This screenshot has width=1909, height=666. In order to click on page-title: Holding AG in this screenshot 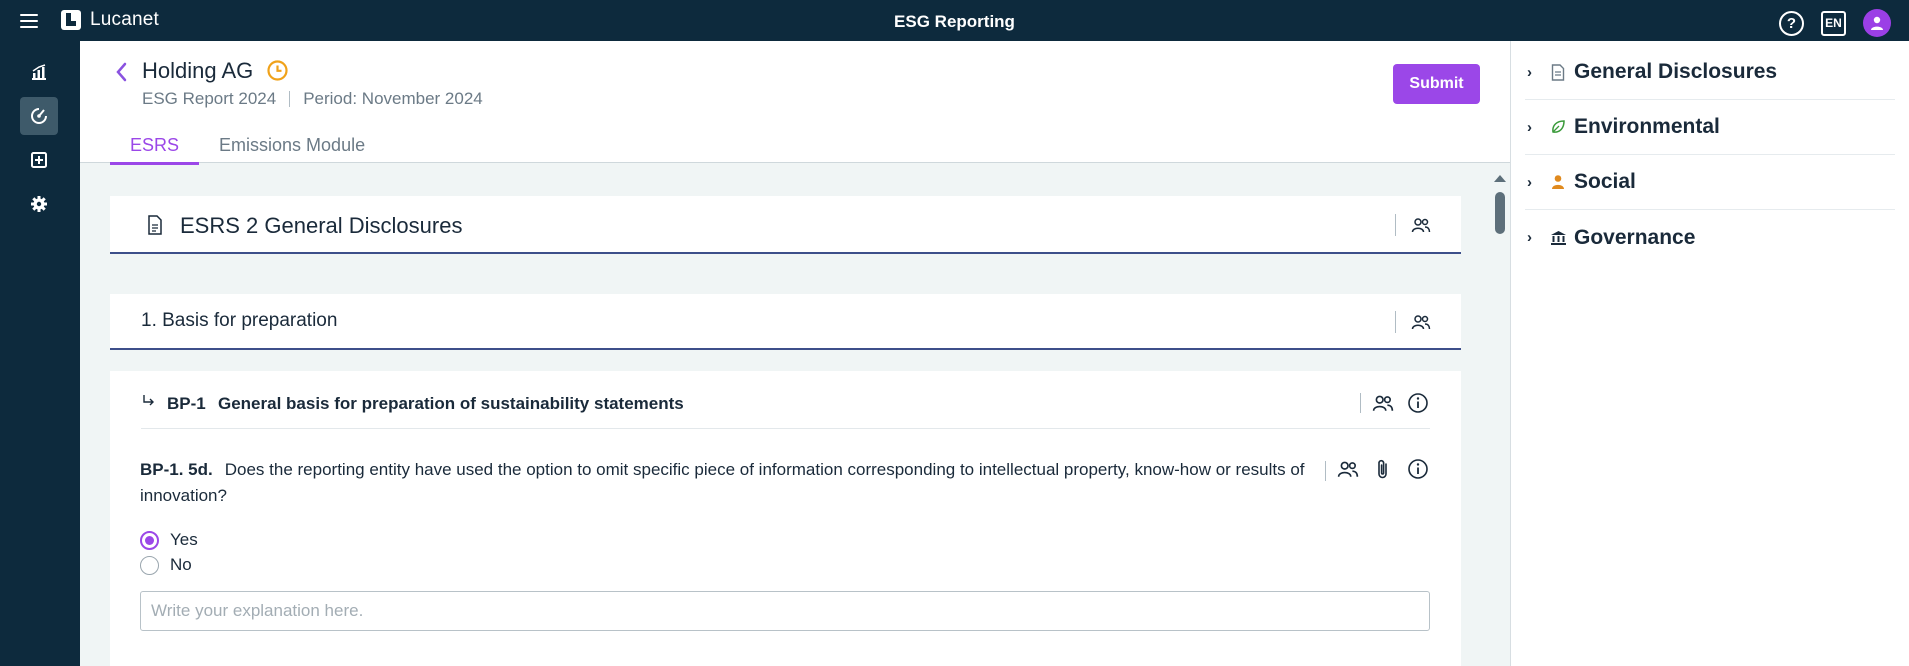, I will do `click(198, 70)`.